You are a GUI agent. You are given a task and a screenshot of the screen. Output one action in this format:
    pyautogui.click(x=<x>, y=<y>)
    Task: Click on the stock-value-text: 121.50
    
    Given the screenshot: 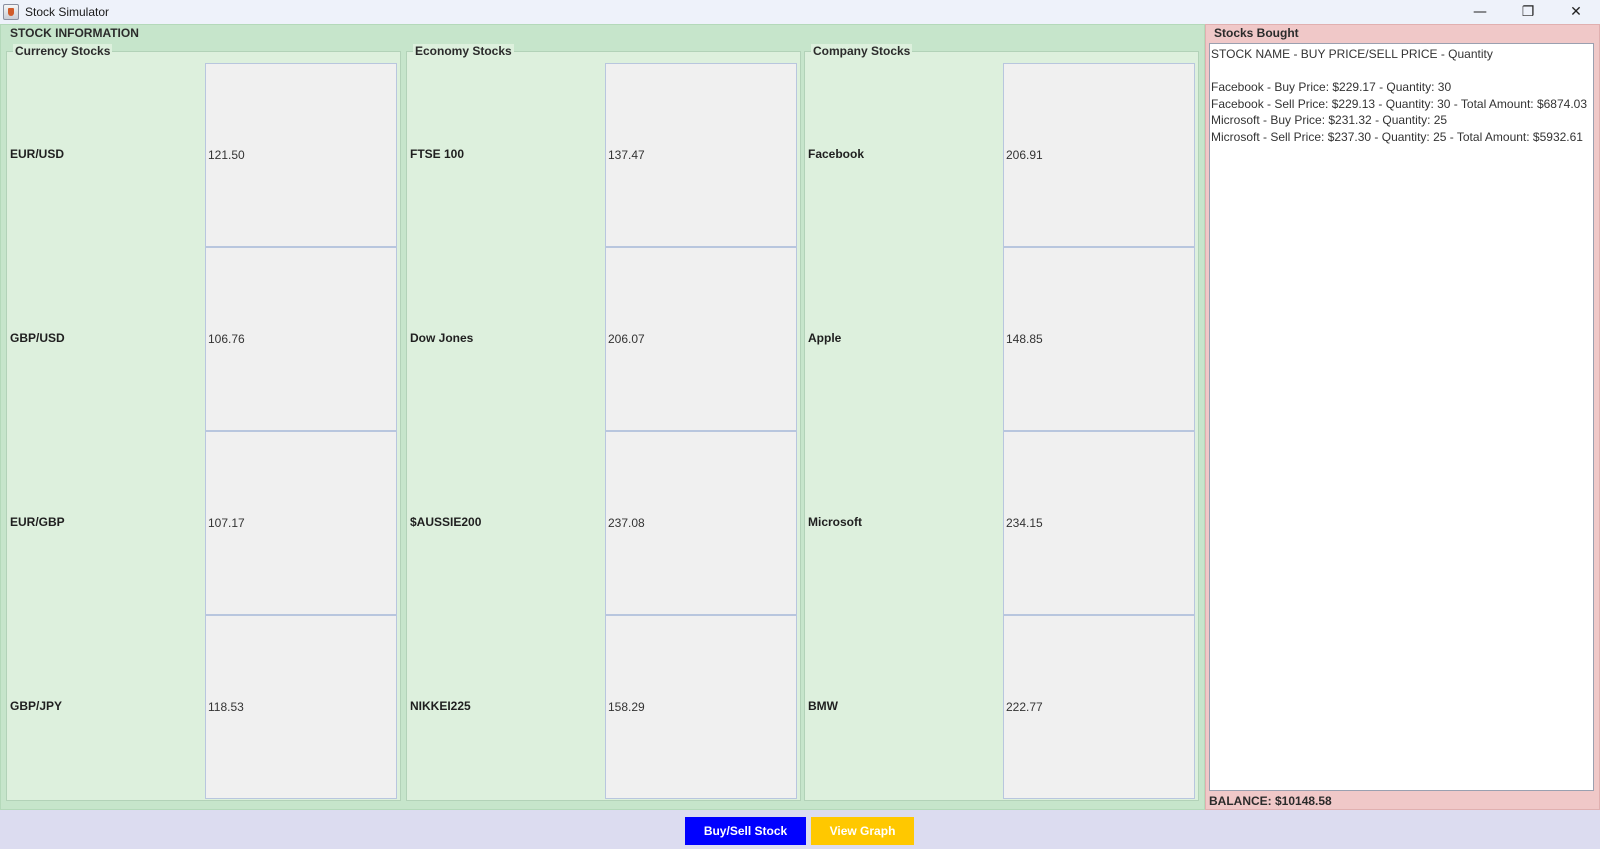 What is the action you would take?
    pyautogui.click(x=226, y=155)
    